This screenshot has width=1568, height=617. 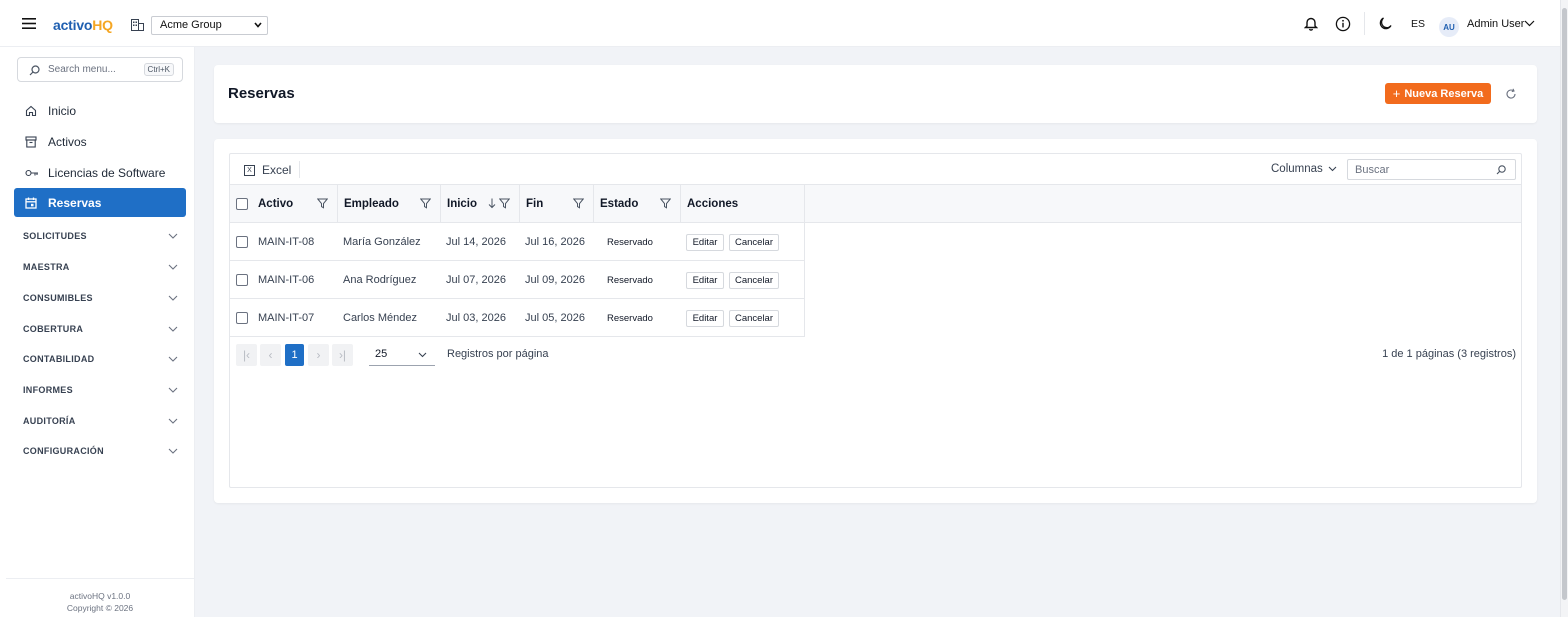 What do you see at coordinates (380, 280) in the screenshot?
I see `cell-empleado: Ana Rodríguez` at bounding box center [380, 280].